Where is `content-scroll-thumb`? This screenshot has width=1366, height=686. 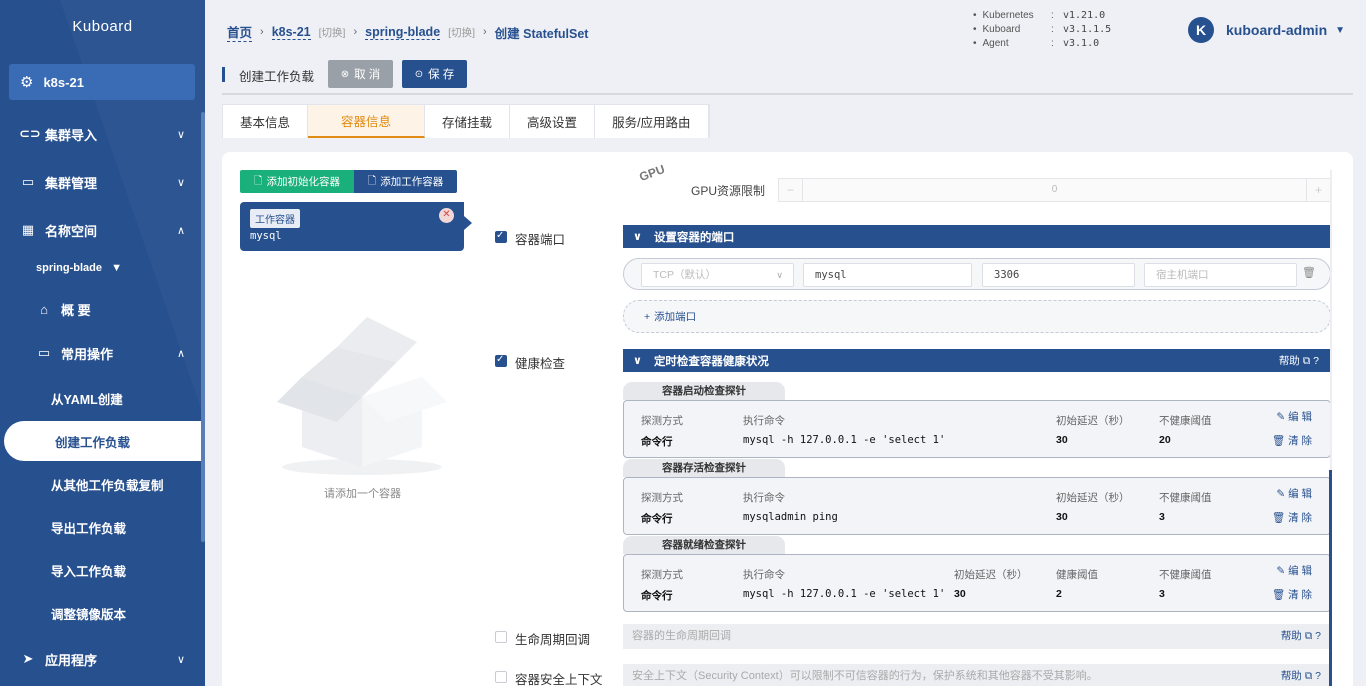
content-scroll-thumb is located at coordinates (1330, 578).